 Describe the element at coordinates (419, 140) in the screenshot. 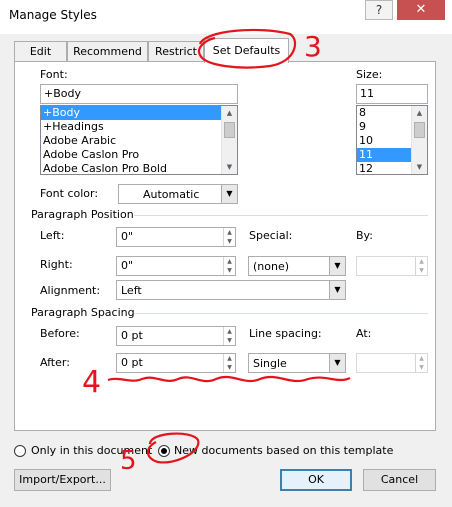

I see `size-list-scrollbar: ▲ ▼` at that location.